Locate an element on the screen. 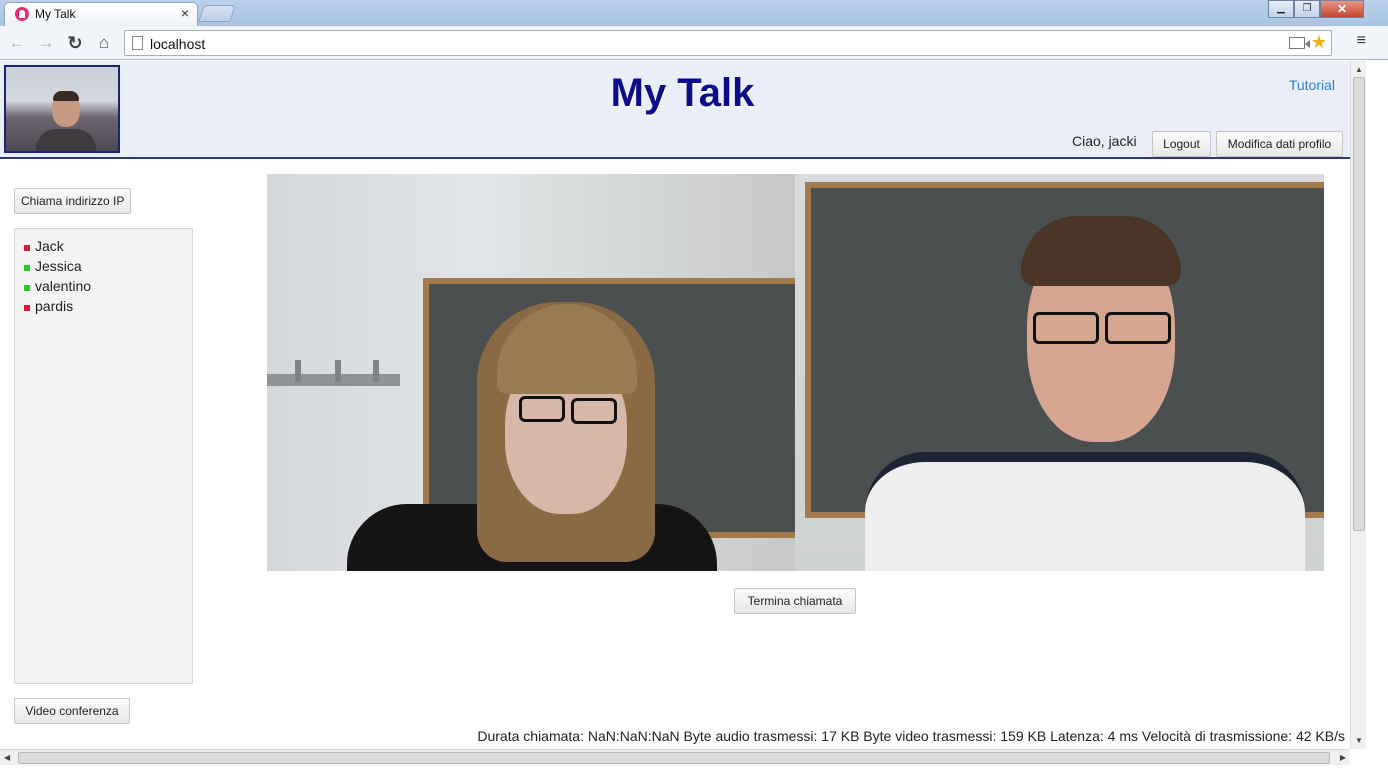 This screenshot has height=768, width=1388. forward-icon: → is located at coordinates (46, 43).